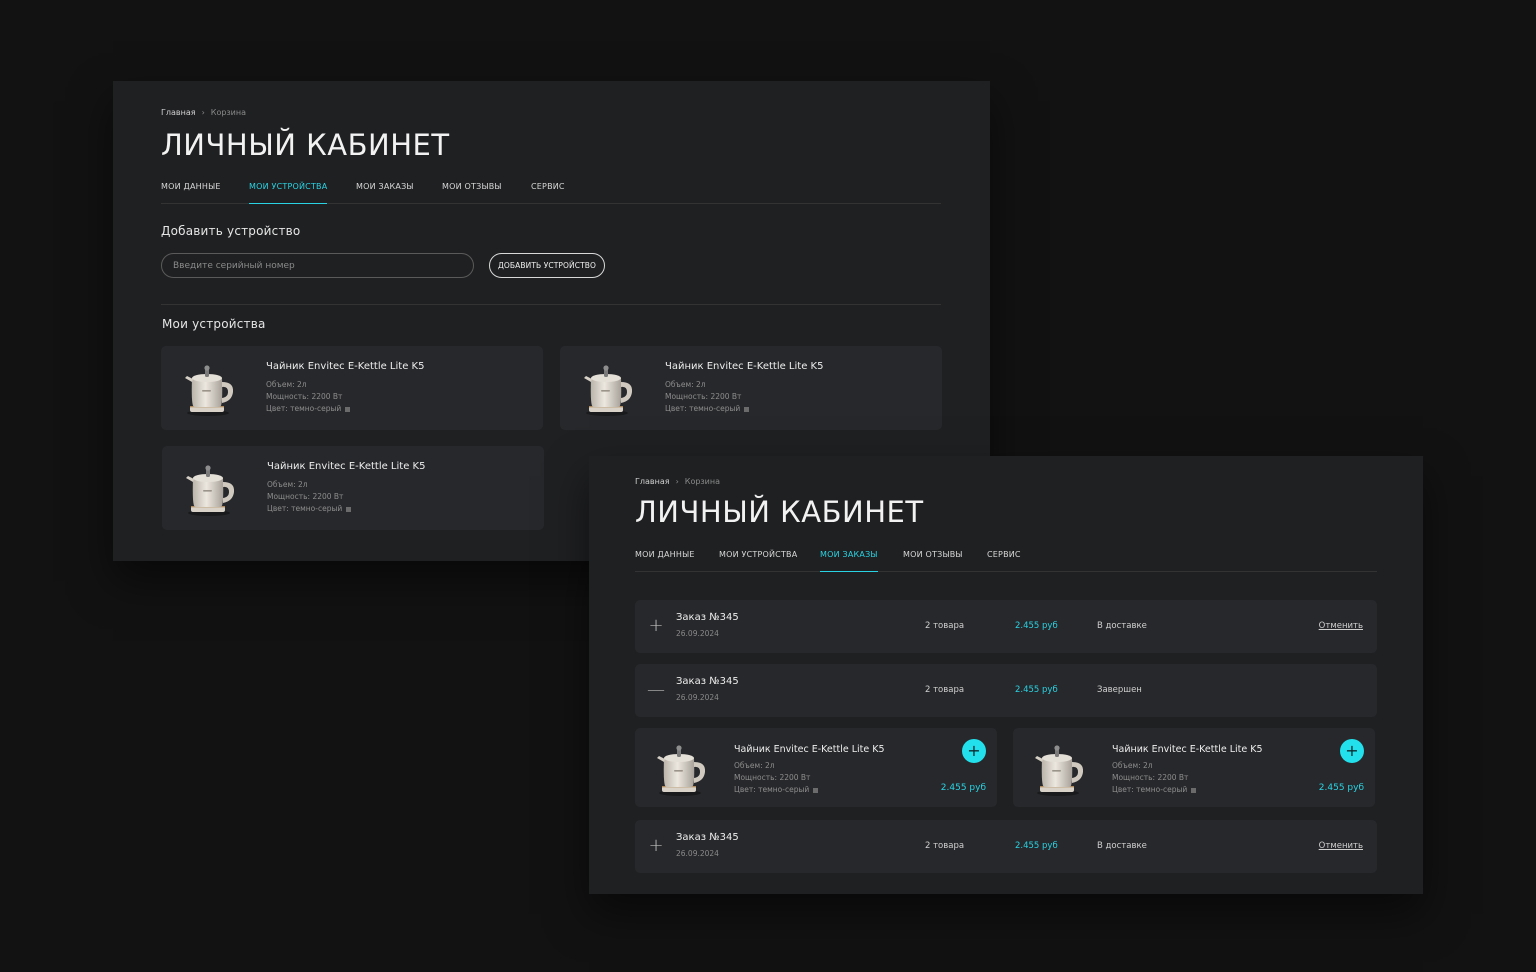 The image size is (1536, 972). Describe the element at coordinates (551, 304) in the screenshot. I see `section-divider` at that location.